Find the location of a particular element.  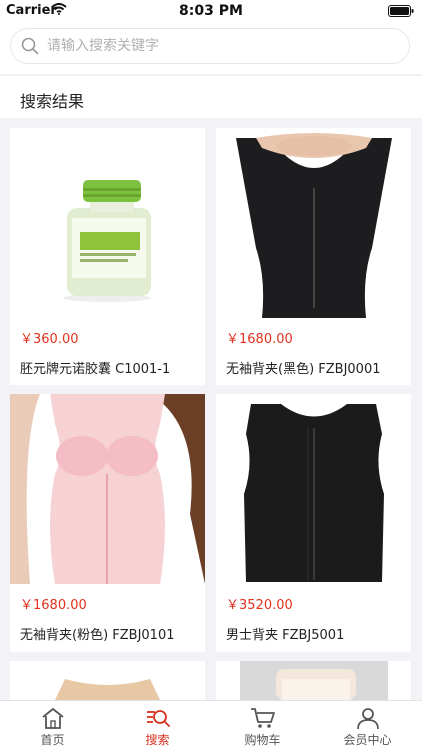

search-tab-icon is located at coordinates (158, 718).